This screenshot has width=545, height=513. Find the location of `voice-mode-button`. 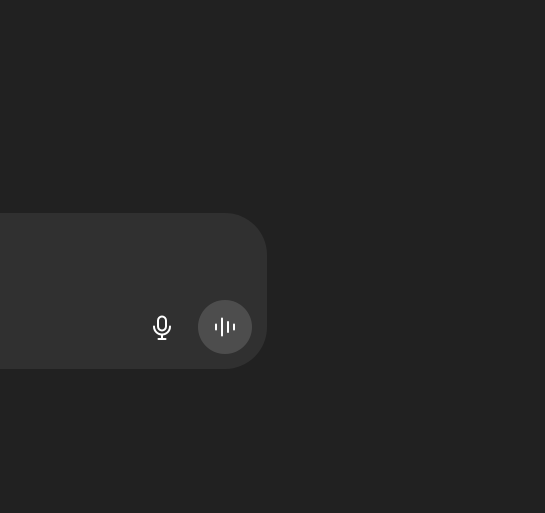

voice-mode-button is located at coordinates (225, 327).